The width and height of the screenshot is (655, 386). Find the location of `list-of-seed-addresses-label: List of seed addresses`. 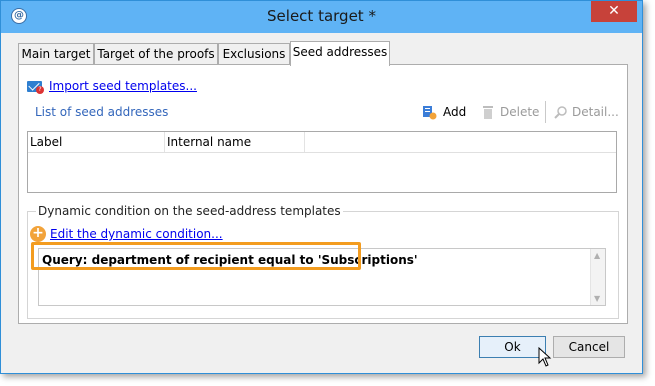

list-of-seed-addresses-label: List of seed addresses is located at coordinates (102, 112).